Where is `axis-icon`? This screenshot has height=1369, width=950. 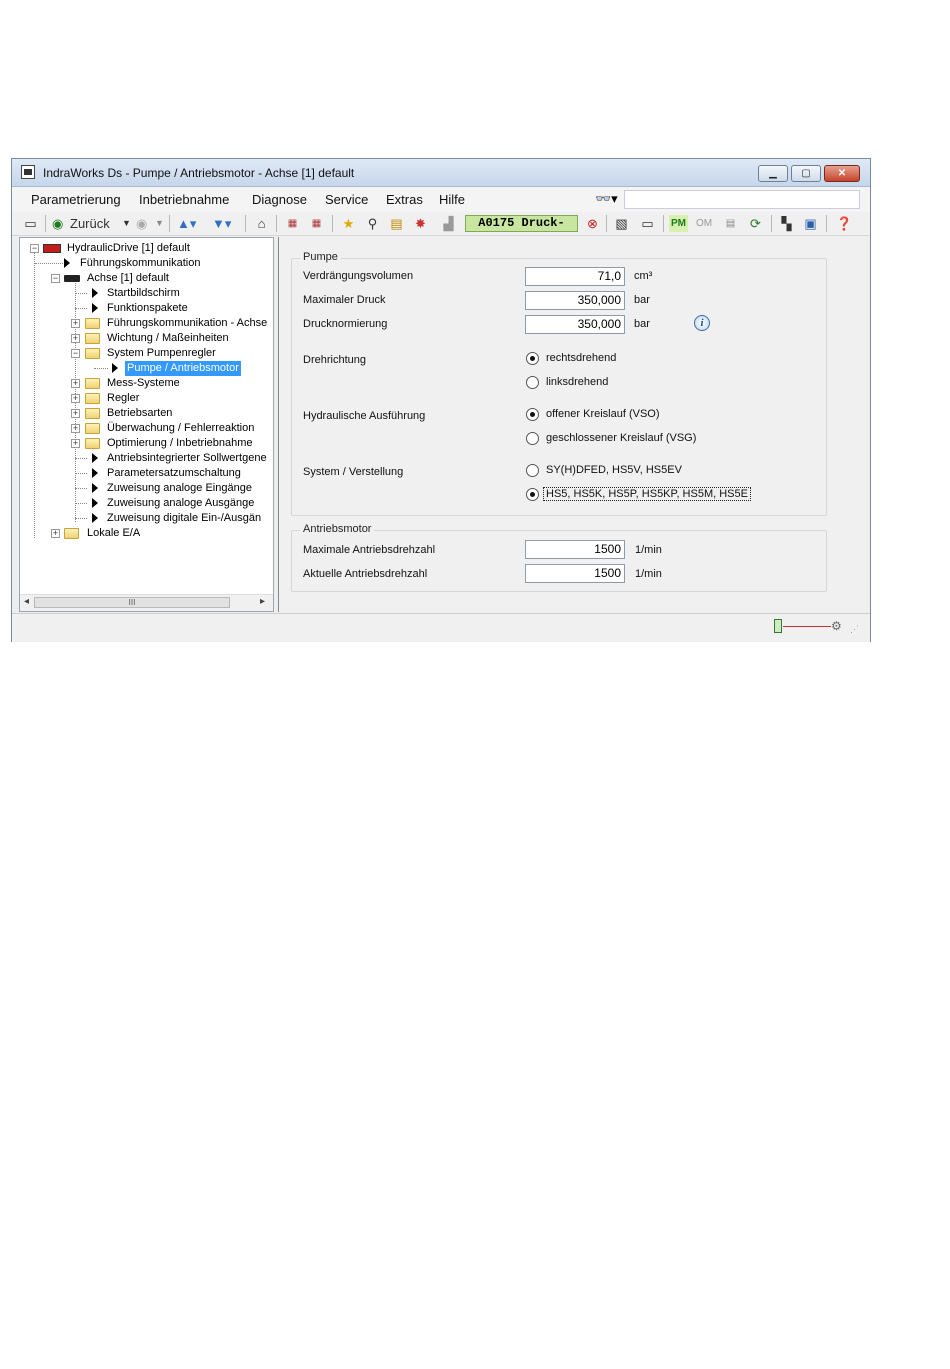 axis-icon is located at coordinates (72, 278).